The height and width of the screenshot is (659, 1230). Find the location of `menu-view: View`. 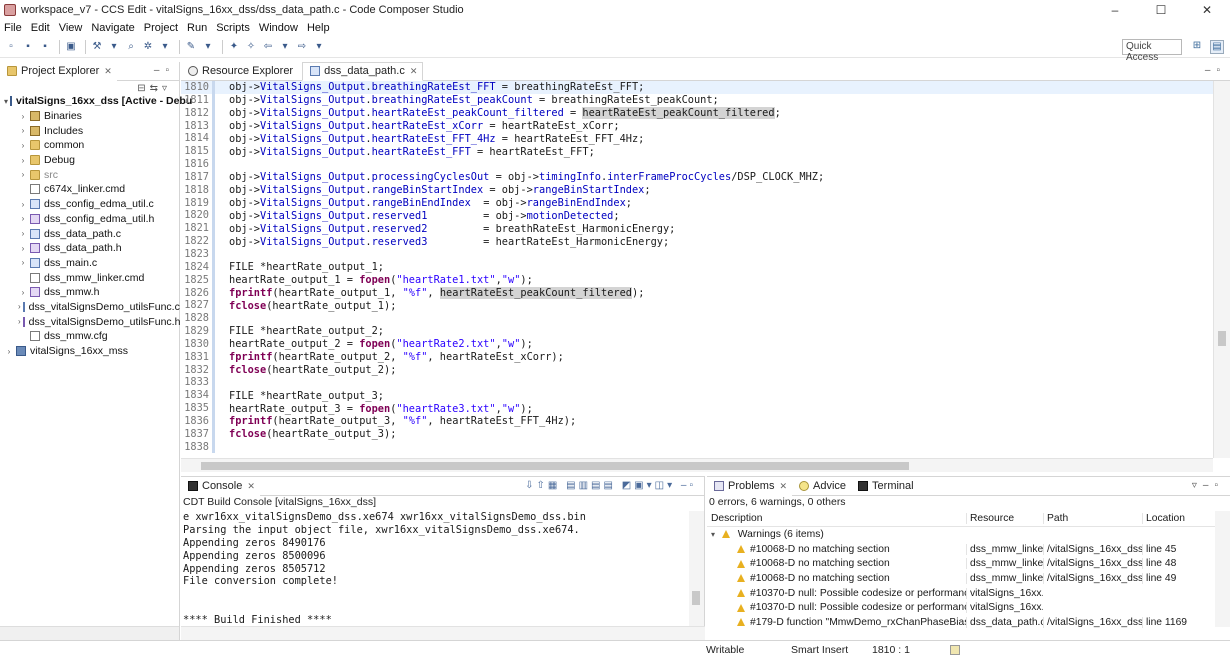

menu-view: View is located at coordinates (71, 28).